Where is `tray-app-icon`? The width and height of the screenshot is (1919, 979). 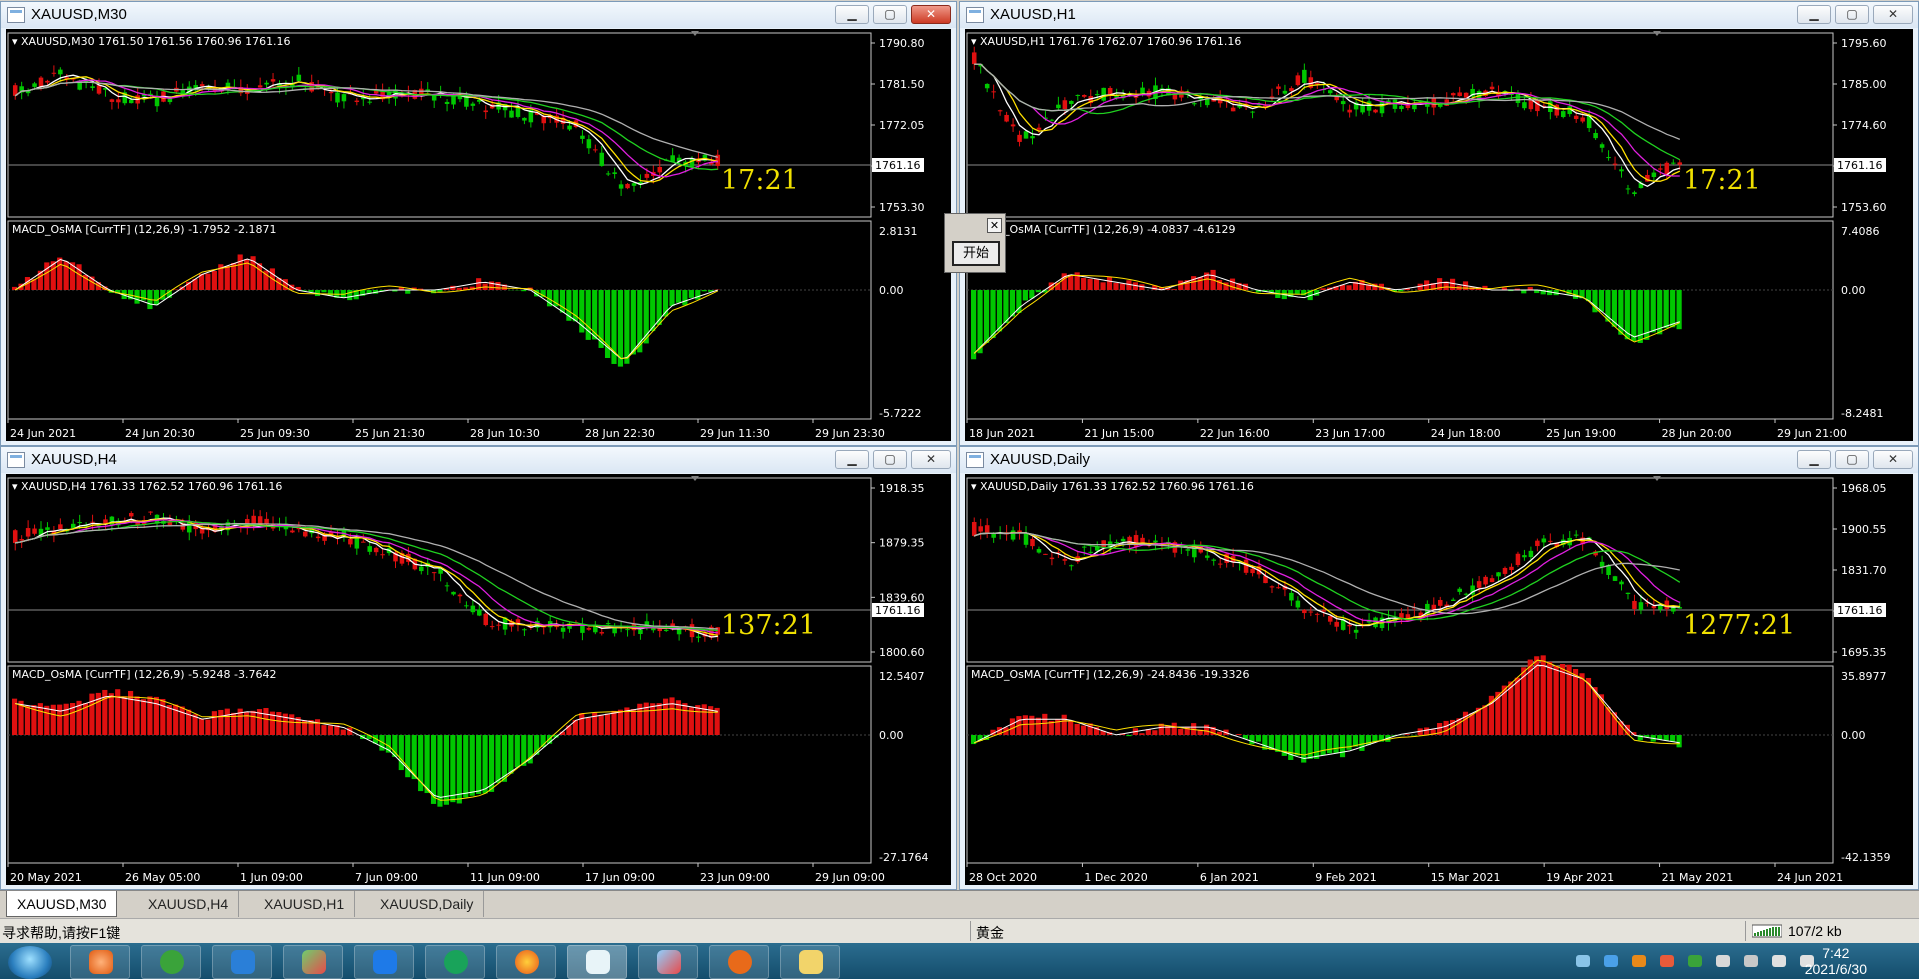
tray-app-icon is located at coordinates (1639, 961).